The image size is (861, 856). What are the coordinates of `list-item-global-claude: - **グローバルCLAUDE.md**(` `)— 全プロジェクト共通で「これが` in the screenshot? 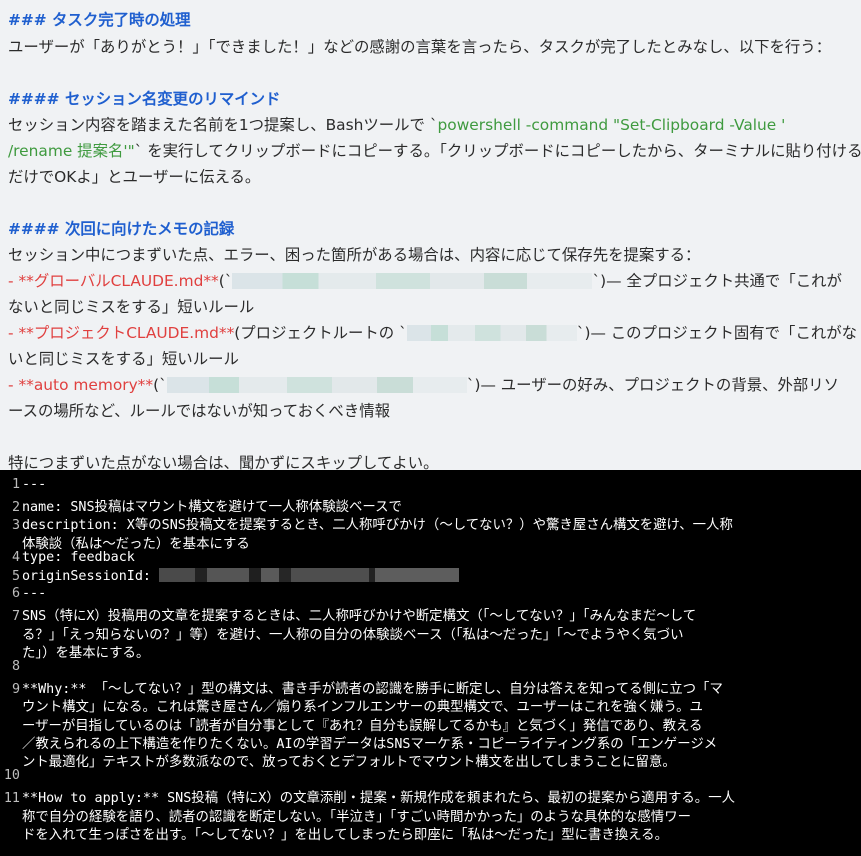 It's located at (425, 281).